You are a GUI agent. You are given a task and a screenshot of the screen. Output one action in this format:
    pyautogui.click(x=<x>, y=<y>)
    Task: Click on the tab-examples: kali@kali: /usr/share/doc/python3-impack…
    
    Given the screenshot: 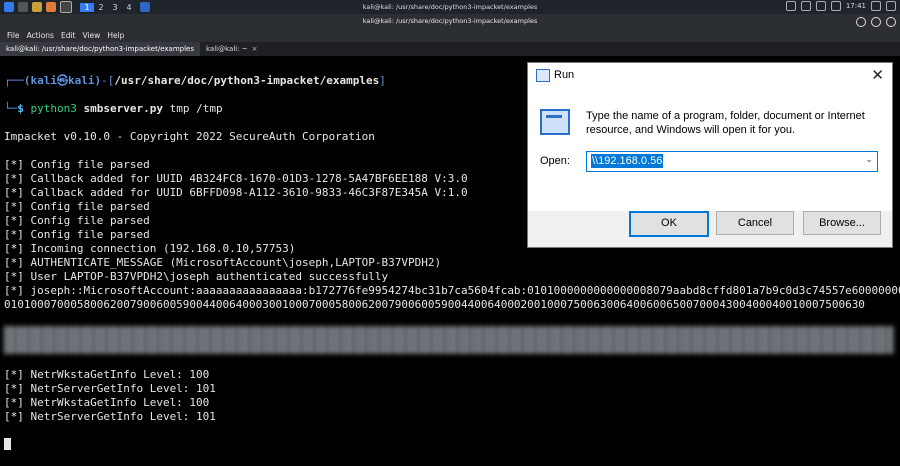 What is the action you would take?
    pyautogui.click(x=100, y=49)
    